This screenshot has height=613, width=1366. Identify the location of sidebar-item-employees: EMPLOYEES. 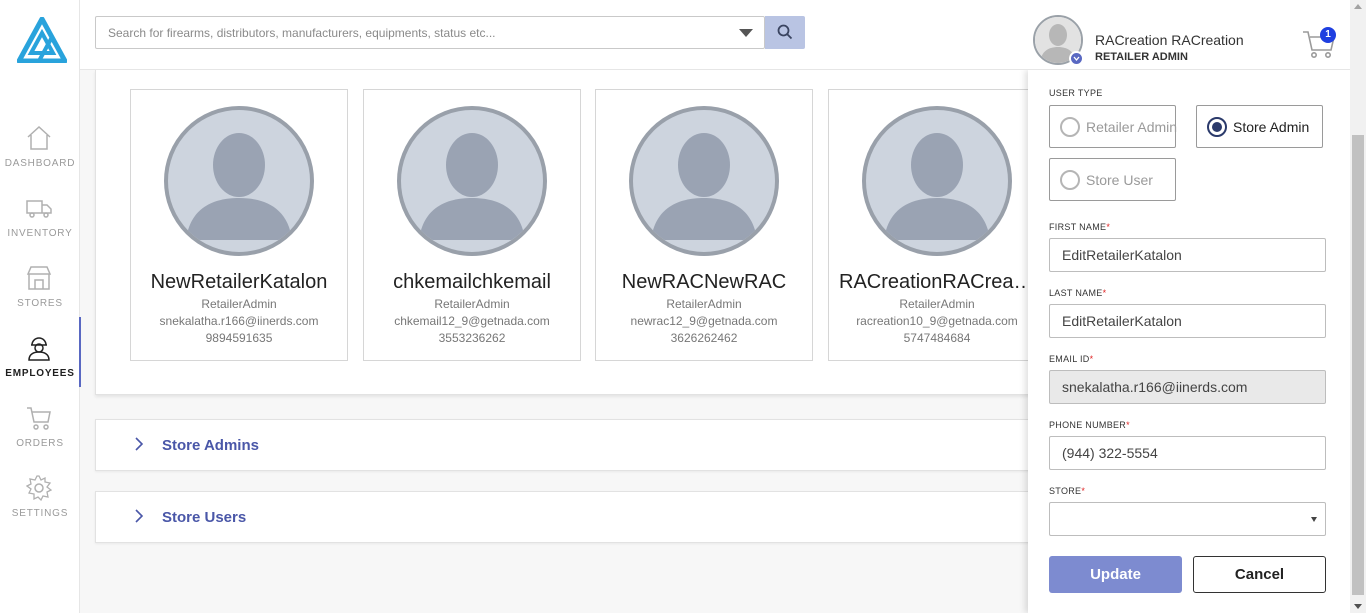
(40, 361).